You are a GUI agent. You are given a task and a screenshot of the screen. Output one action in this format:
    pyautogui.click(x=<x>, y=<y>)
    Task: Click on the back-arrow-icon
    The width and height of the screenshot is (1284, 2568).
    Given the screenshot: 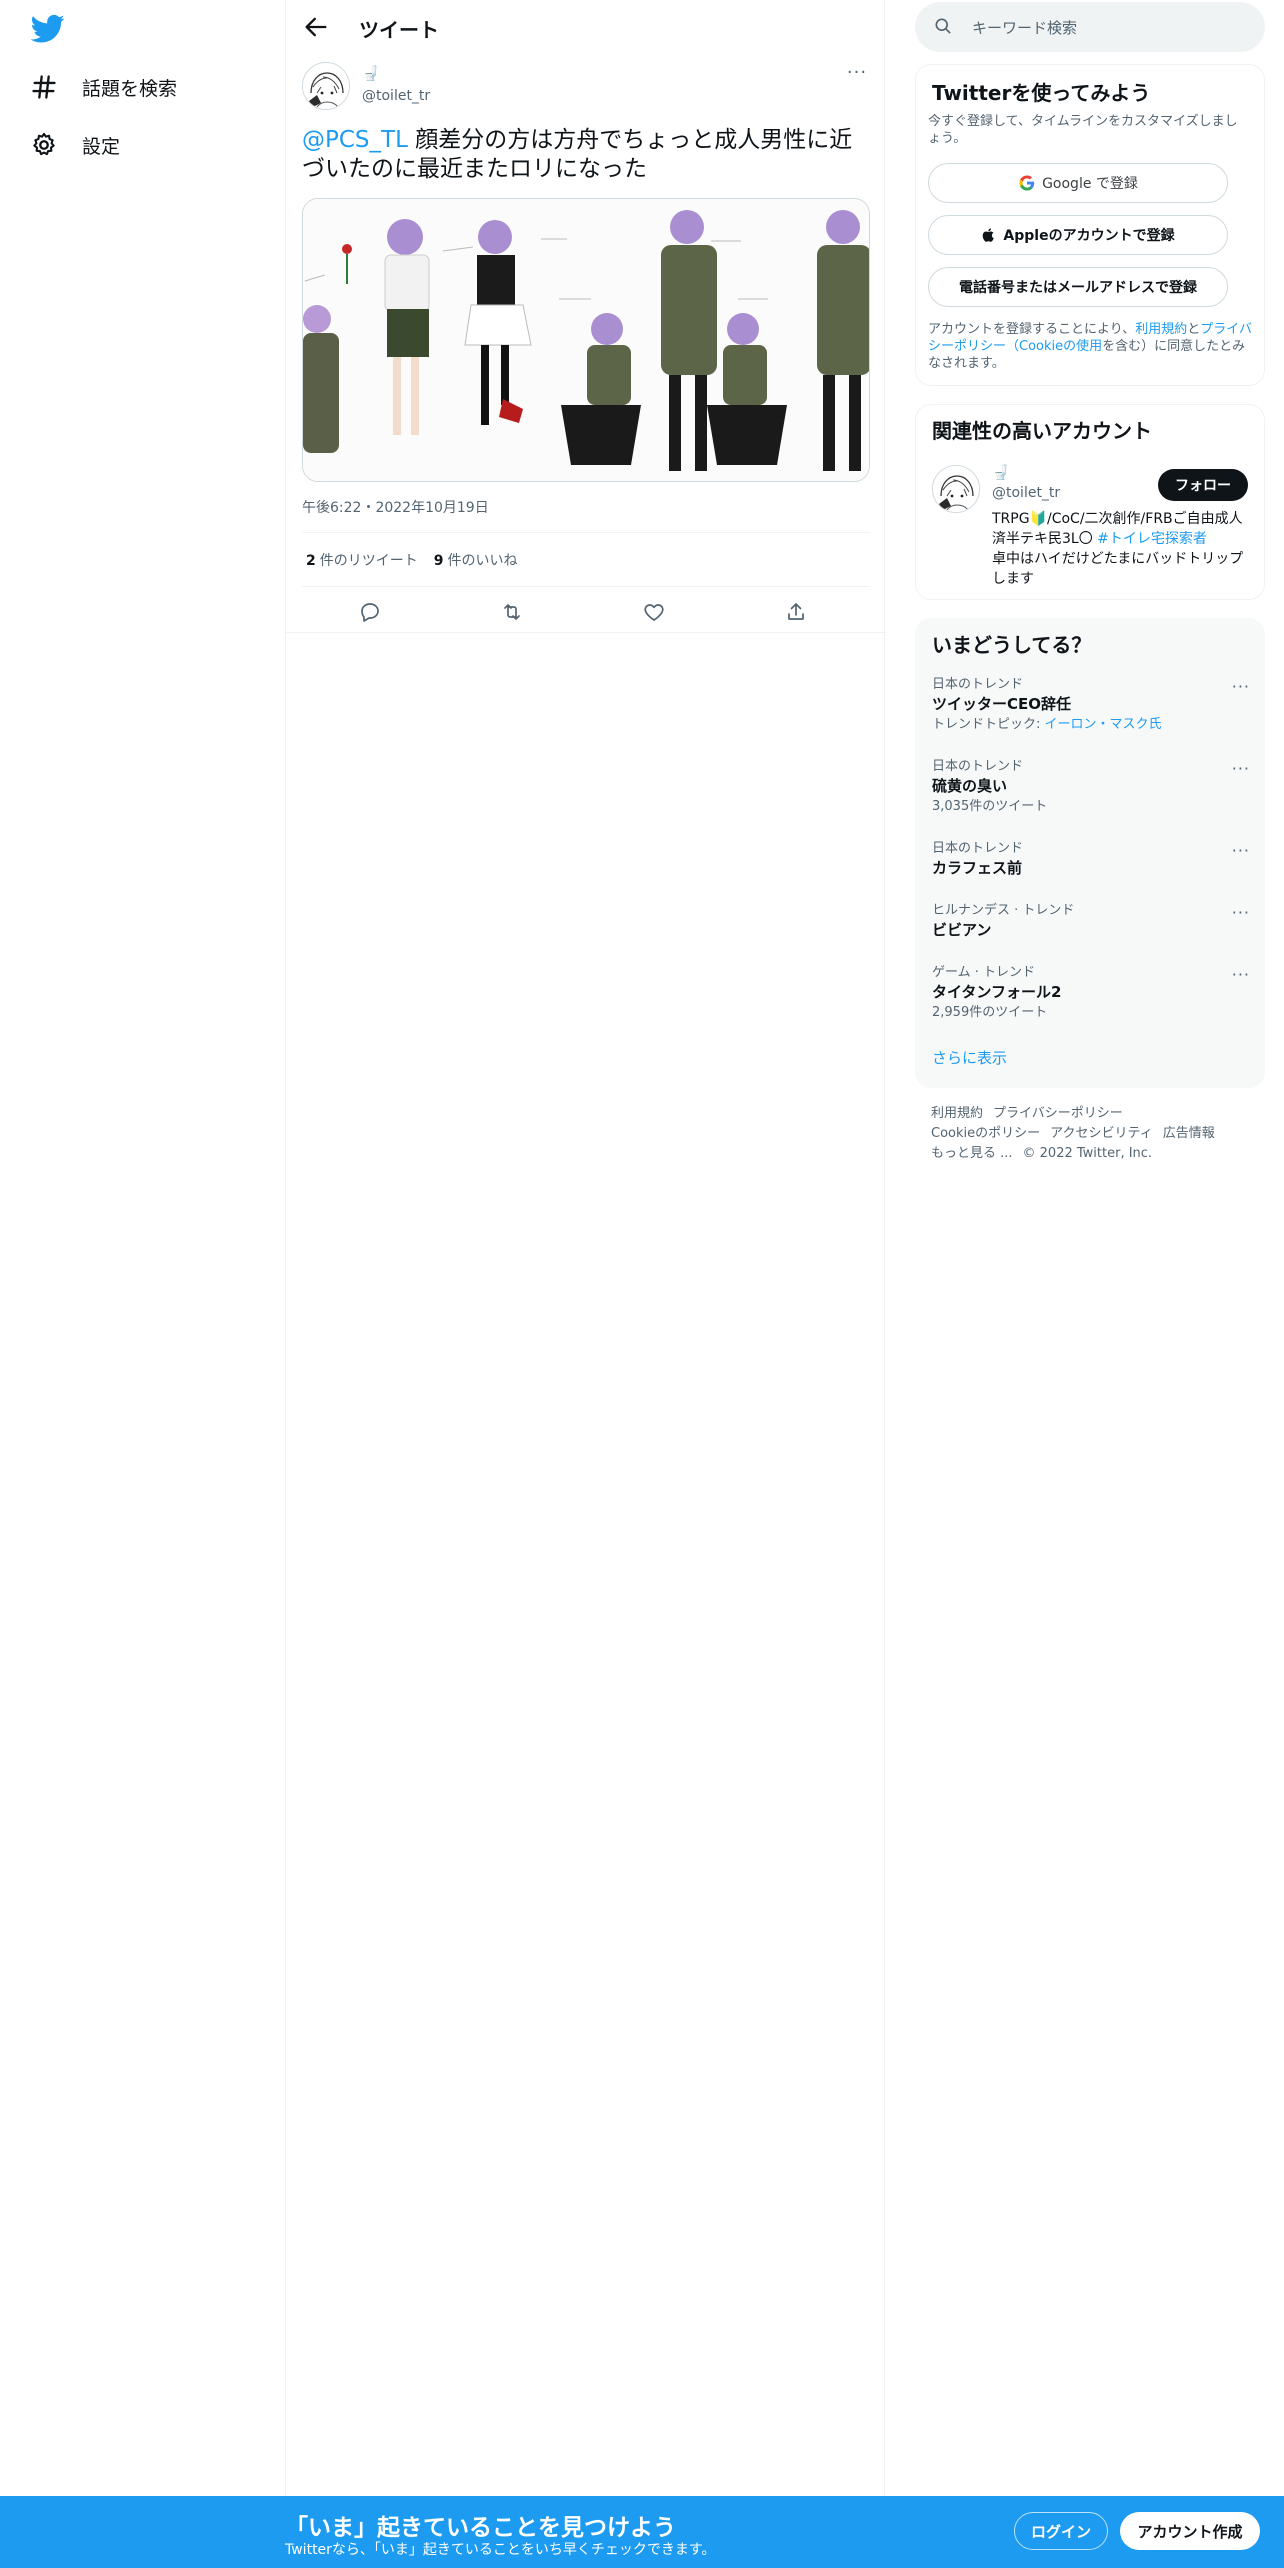 What is the action you would take?
    pyautogui.click(x=316, y=27)
    